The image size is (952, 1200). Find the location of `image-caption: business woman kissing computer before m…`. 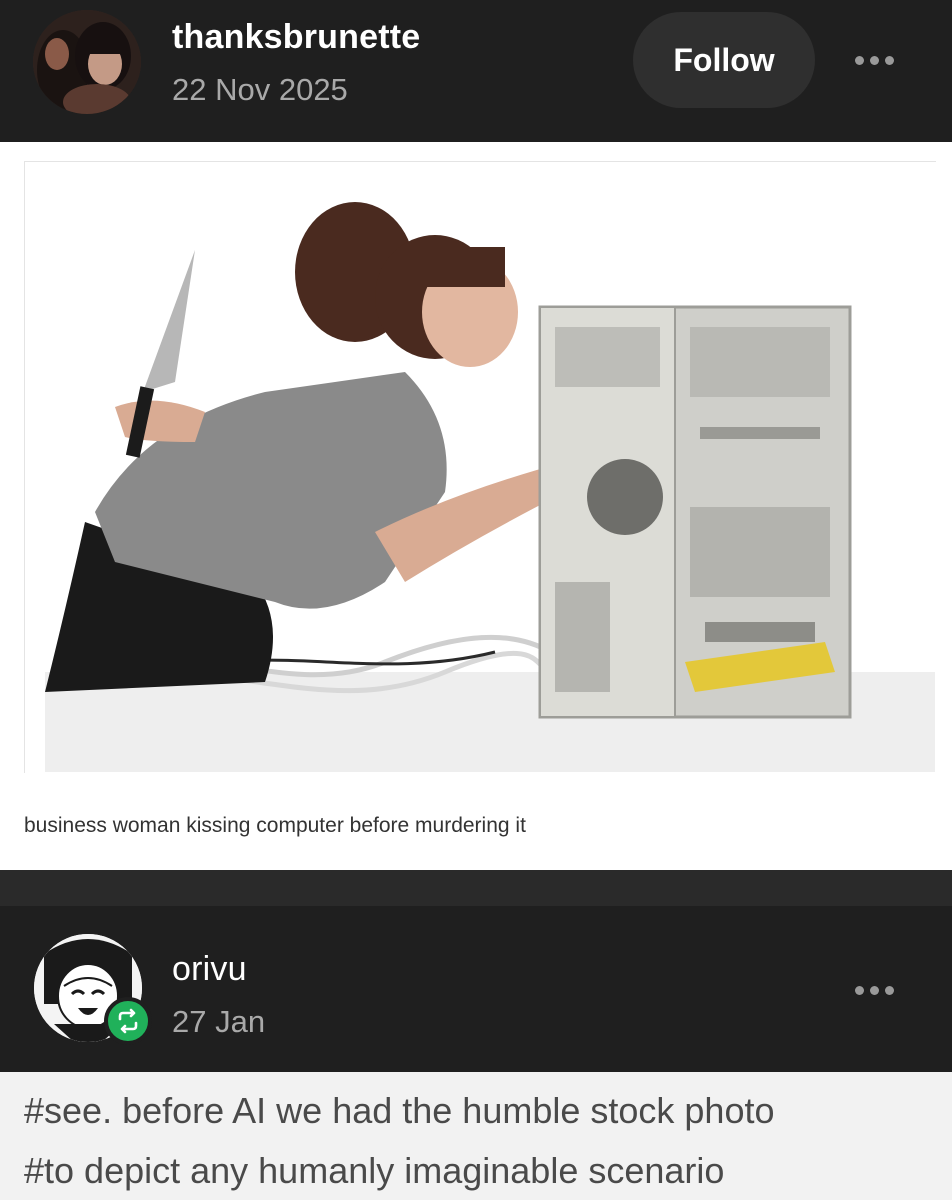

image-caption: business woman kissing computer before m… is located at coordinates (275, 825).